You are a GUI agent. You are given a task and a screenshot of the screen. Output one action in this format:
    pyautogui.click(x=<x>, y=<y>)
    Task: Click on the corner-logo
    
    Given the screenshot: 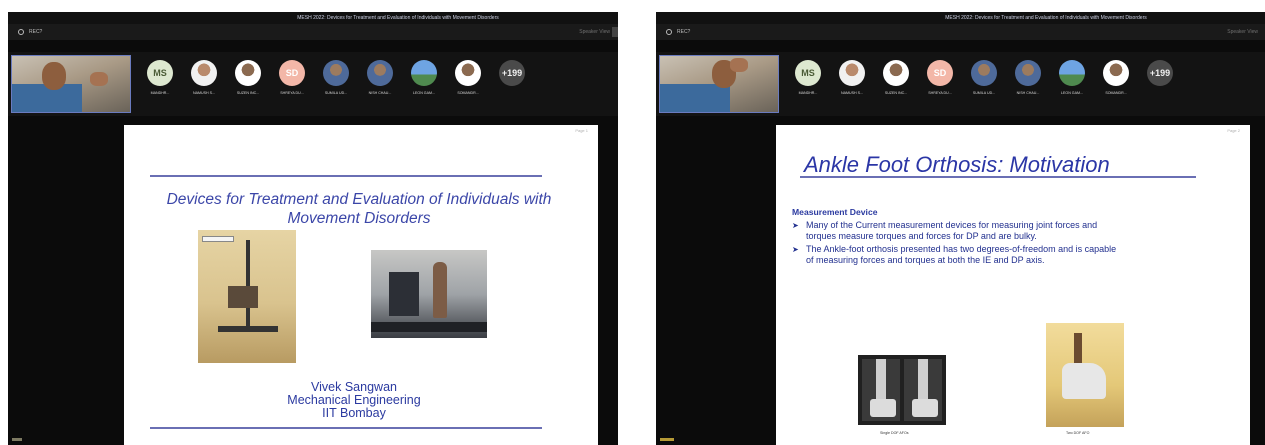 What is the action you would take?
    pyautogui.click(x=667, y=439)
    